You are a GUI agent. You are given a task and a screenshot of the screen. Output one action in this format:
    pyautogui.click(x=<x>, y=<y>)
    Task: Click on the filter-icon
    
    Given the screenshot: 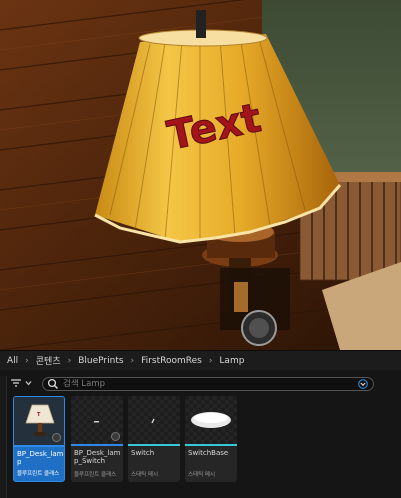 What is the action you would take?
    pyautogui.click(x=16, y=383)
    